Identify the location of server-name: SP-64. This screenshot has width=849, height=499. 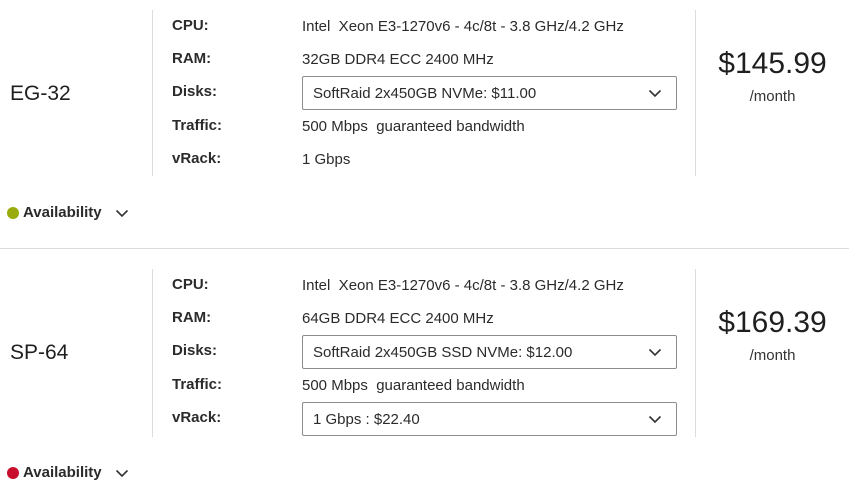
(39, 352).